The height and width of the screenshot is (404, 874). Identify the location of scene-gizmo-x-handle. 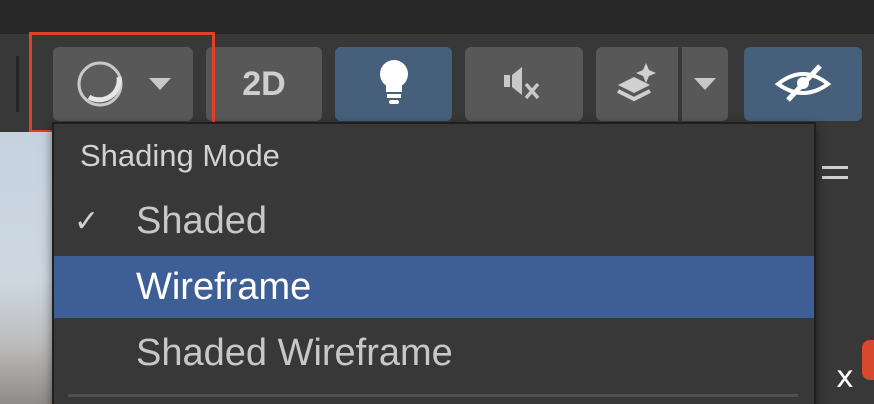
(868, 360).